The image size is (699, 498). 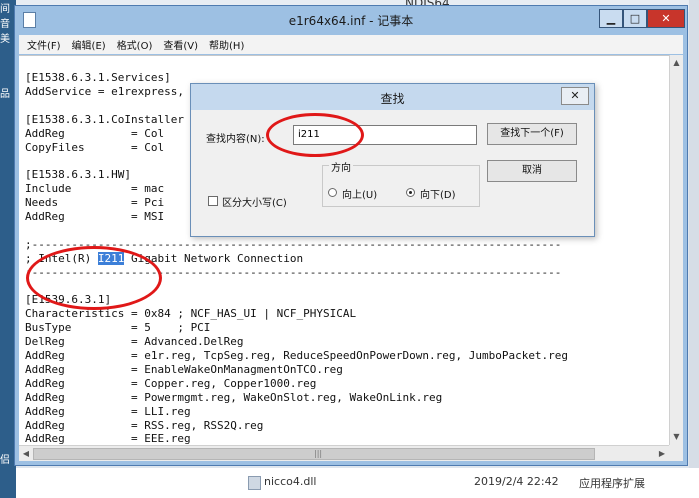 I want to click on direction-down-radio, so click(x=410, y=192).